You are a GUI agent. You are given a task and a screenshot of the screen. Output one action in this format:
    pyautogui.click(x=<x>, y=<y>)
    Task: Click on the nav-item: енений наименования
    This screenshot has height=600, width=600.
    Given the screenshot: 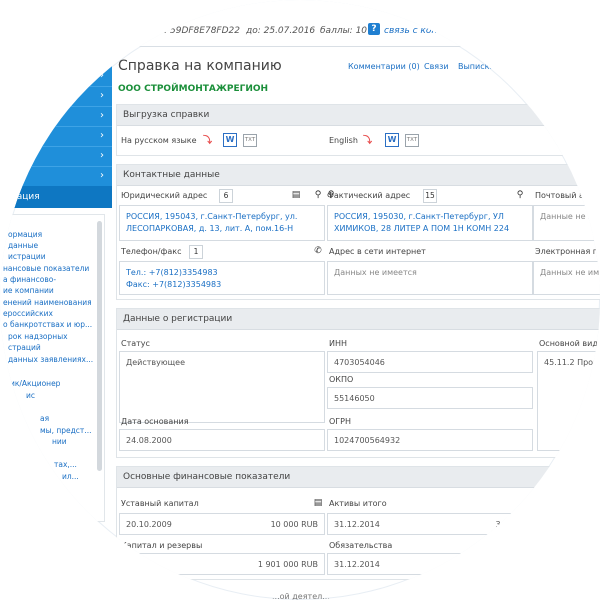 What is the action you would take?
    pyautogui.click(x=47, y=302)
    